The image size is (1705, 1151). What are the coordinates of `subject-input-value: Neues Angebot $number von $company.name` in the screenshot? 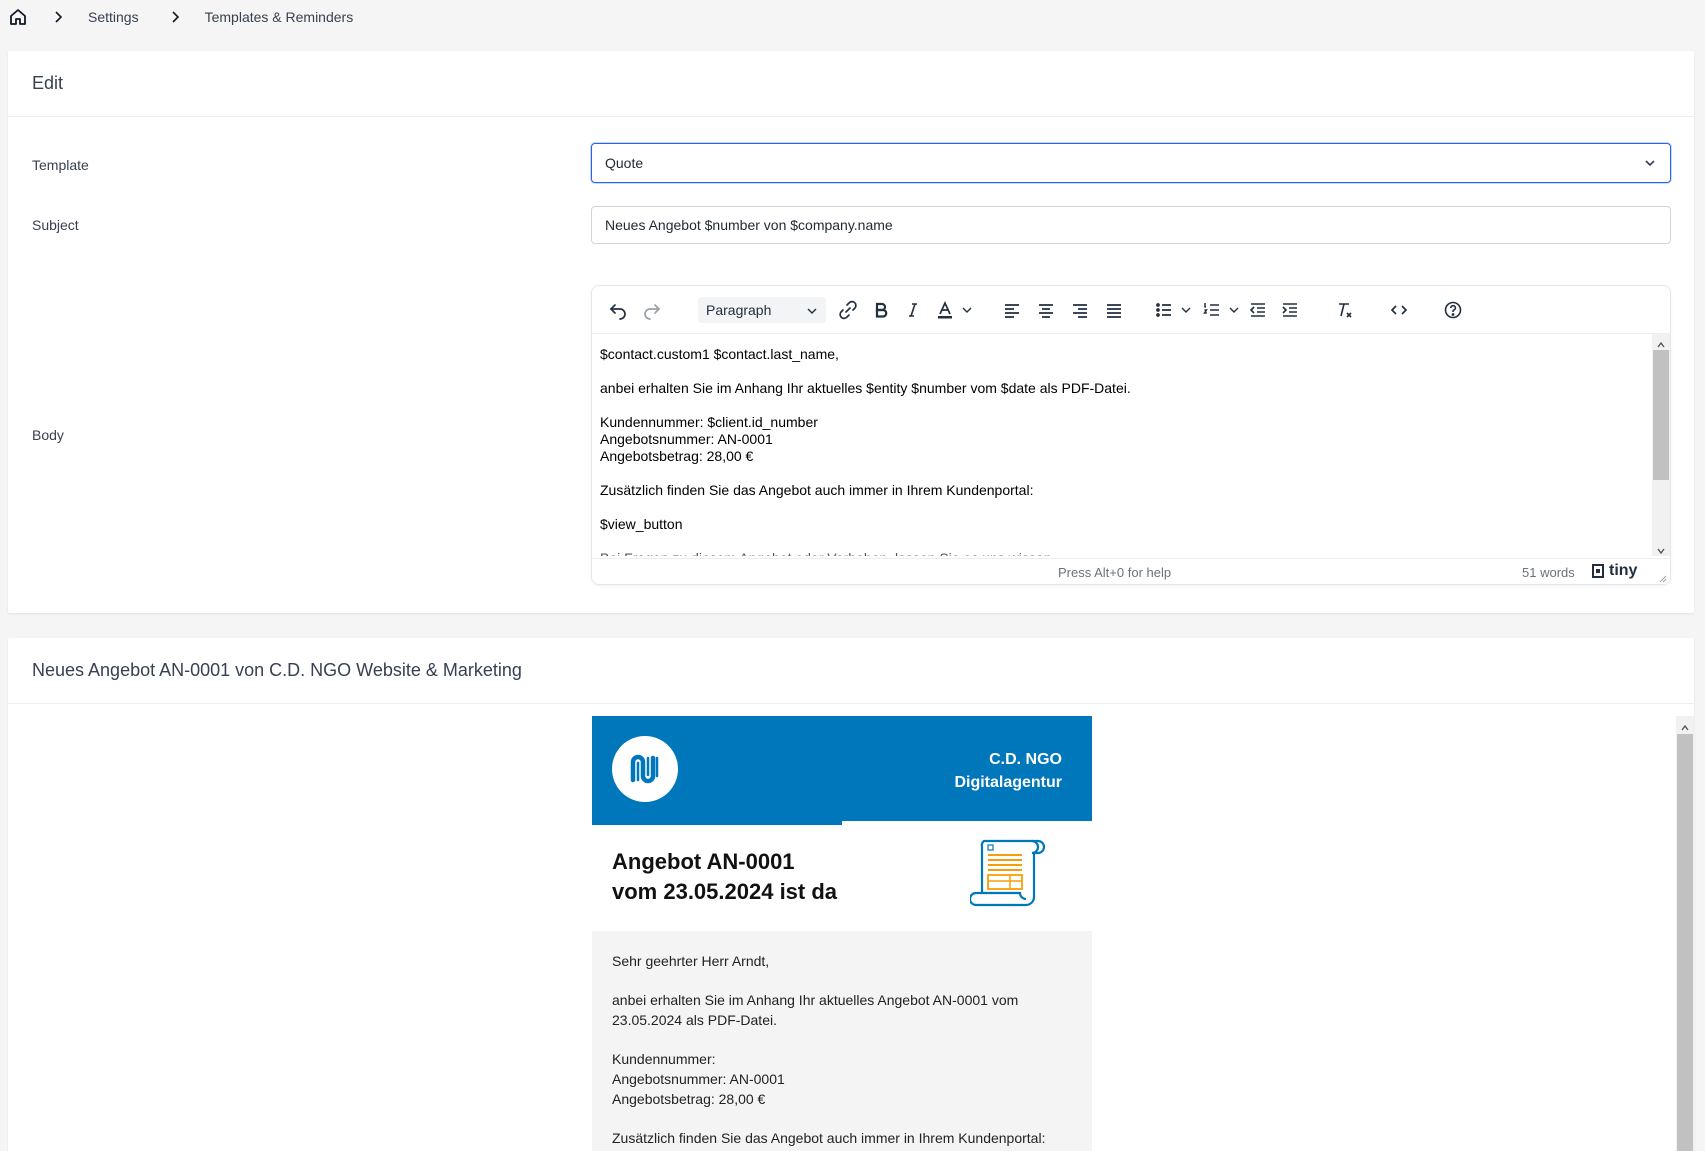 It's located at (749, 225).